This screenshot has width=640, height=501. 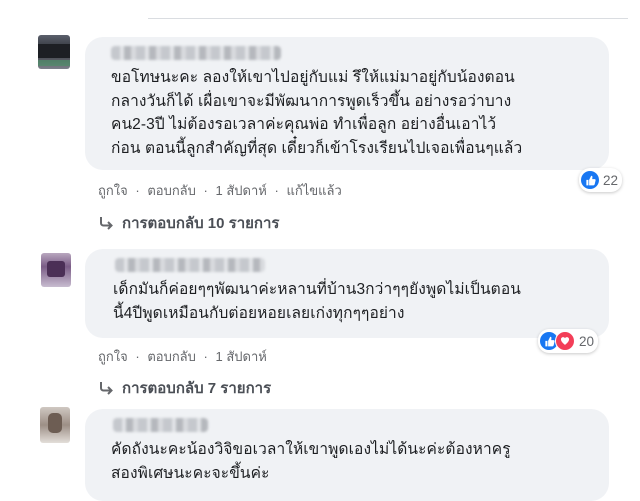 I want to click on reaction-summary: 20, so click(x=568, y=341).